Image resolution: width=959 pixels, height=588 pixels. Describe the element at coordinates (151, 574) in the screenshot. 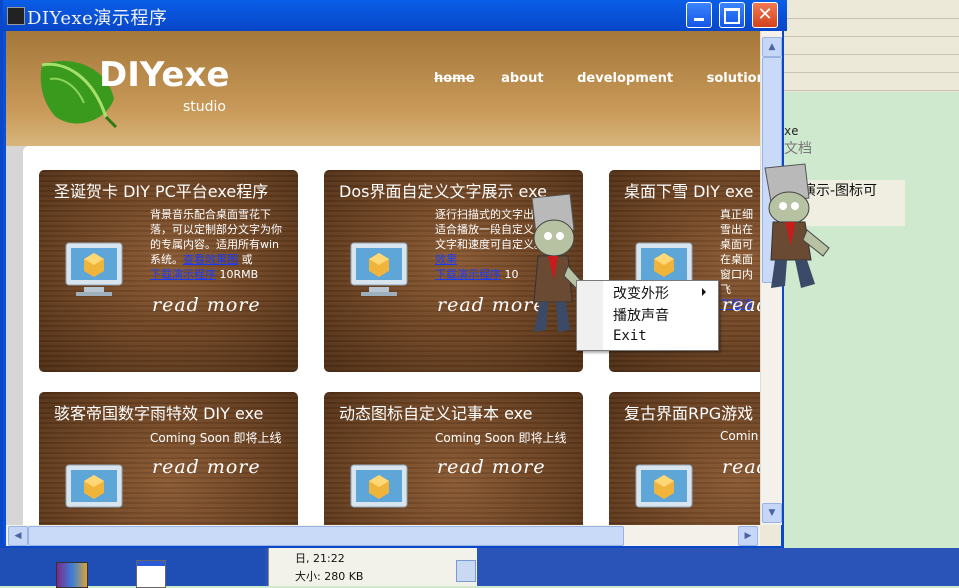

I see `window-icon` at that location.